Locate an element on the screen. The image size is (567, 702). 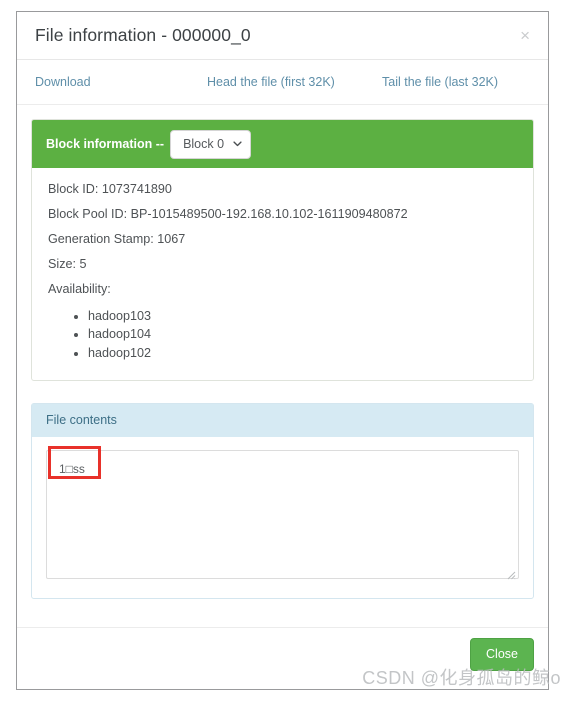
list-item: hadoop103 is located at coordinates (302, 316).